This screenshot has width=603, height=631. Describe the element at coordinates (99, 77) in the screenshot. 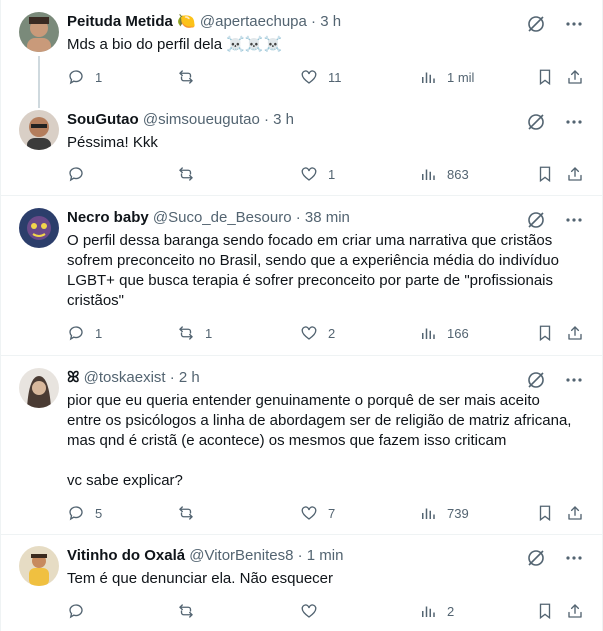

I see `reply-count: 1` at that location.